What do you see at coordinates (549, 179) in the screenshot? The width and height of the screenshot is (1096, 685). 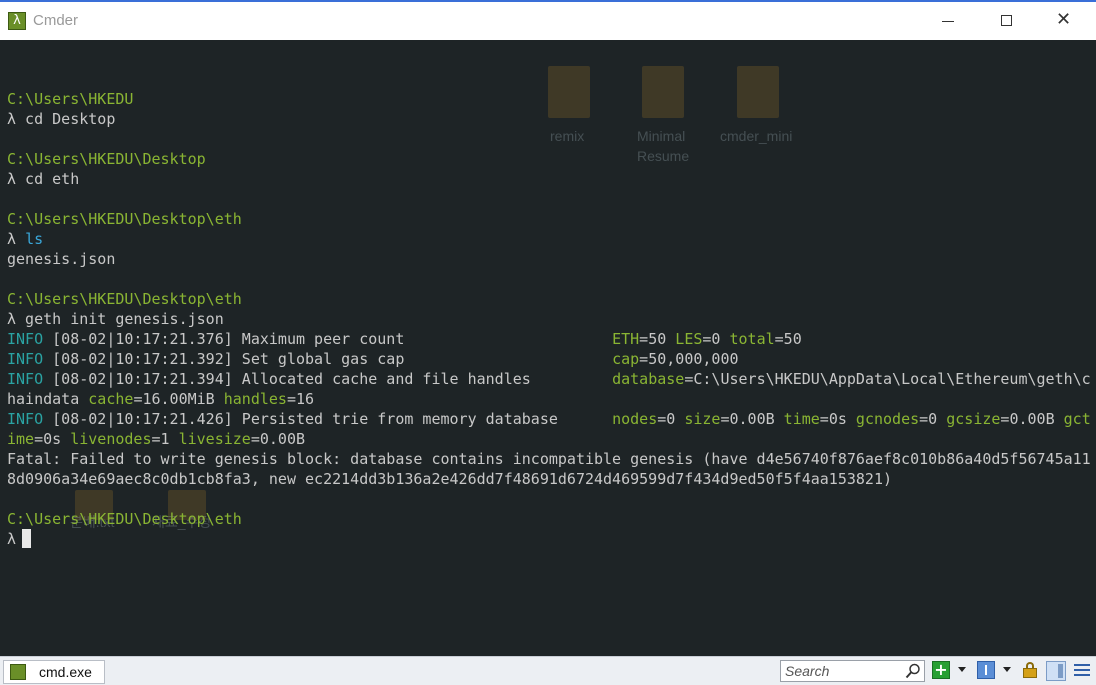 I see `terminal-line: λ cd eth` at bounding box center [549, 179].